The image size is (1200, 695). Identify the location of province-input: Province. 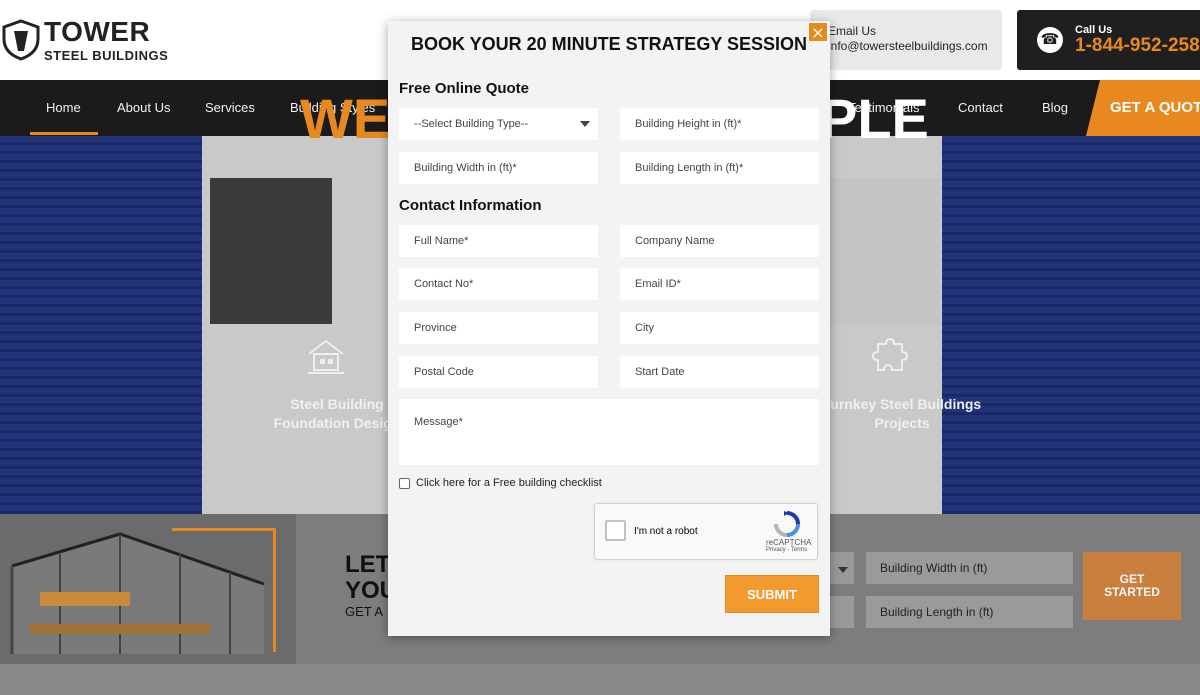
(498, 328).